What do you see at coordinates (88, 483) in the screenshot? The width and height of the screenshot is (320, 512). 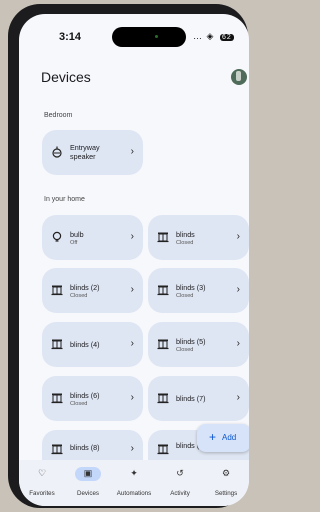 I see `nav-devices: ▣ Devices` at bounding box center [88, 483].